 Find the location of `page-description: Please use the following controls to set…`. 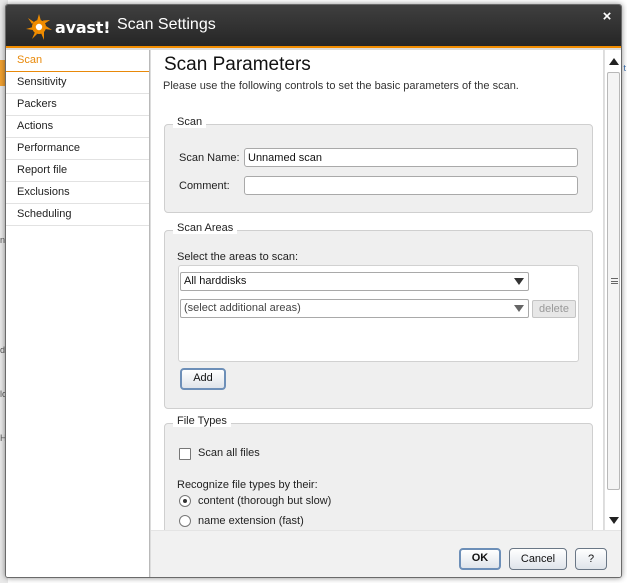

page-description: Please use the following controls to set… is located at coordinates (341, 86).